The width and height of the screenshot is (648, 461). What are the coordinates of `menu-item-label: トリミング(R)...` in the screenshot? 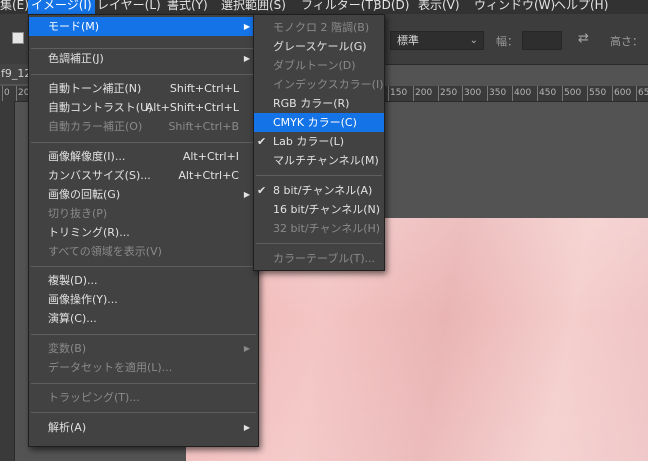 It's located at (89, 232).